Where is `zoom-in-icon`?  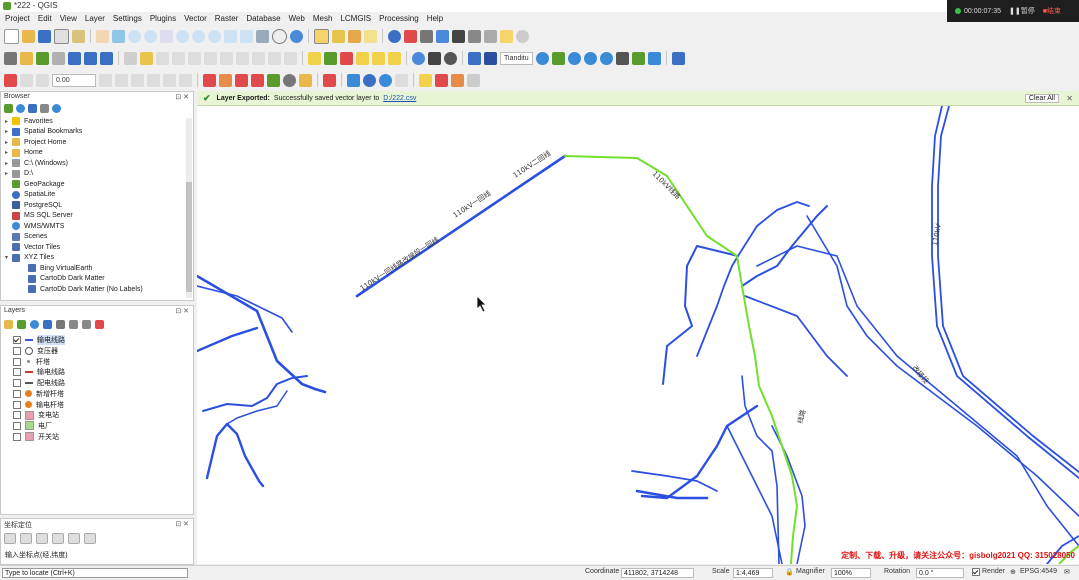 zoom-in-icon is located at coordinates (134, 36).